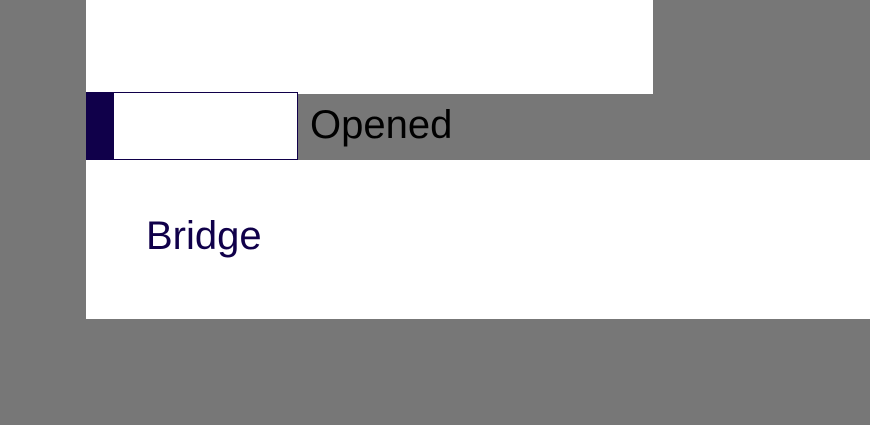 Image resolution: width=870 pixels, height=425 pixels. What do you see at coordinates (369, 47) in the screenshot?
I see `top-panel` at bounding box center [369, 47].